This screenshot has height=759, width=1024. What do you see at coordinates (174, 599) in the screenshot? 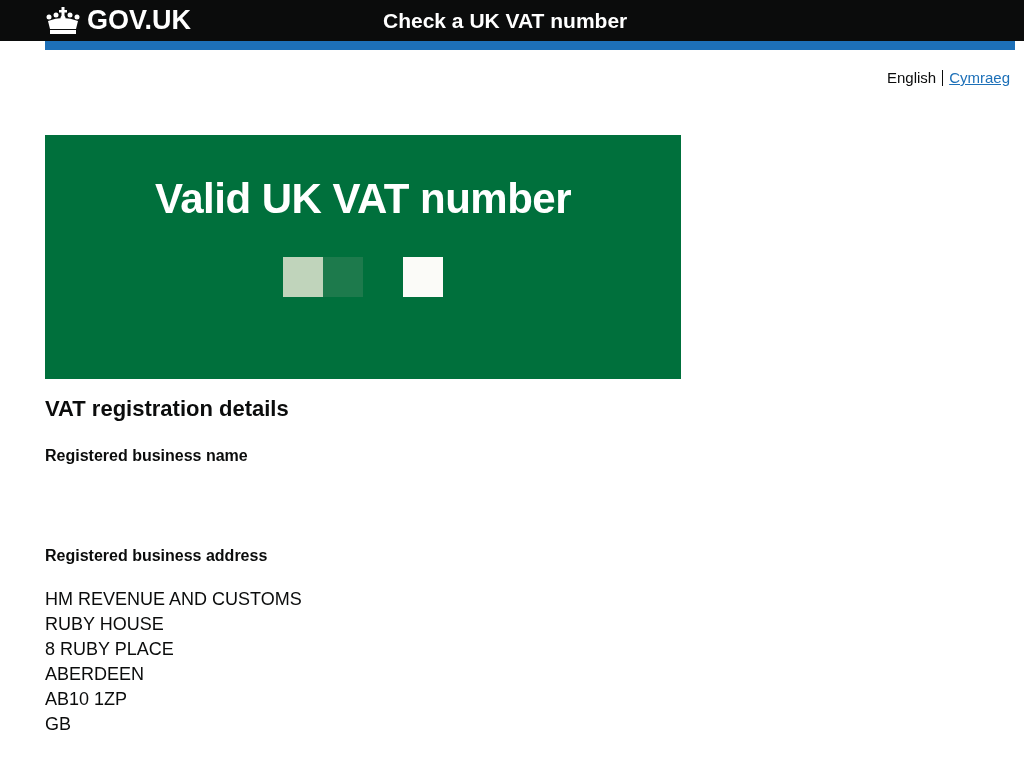
I see `address-line: HM REVENUE AND CUSTOMS` at bounding box center [174, 599].